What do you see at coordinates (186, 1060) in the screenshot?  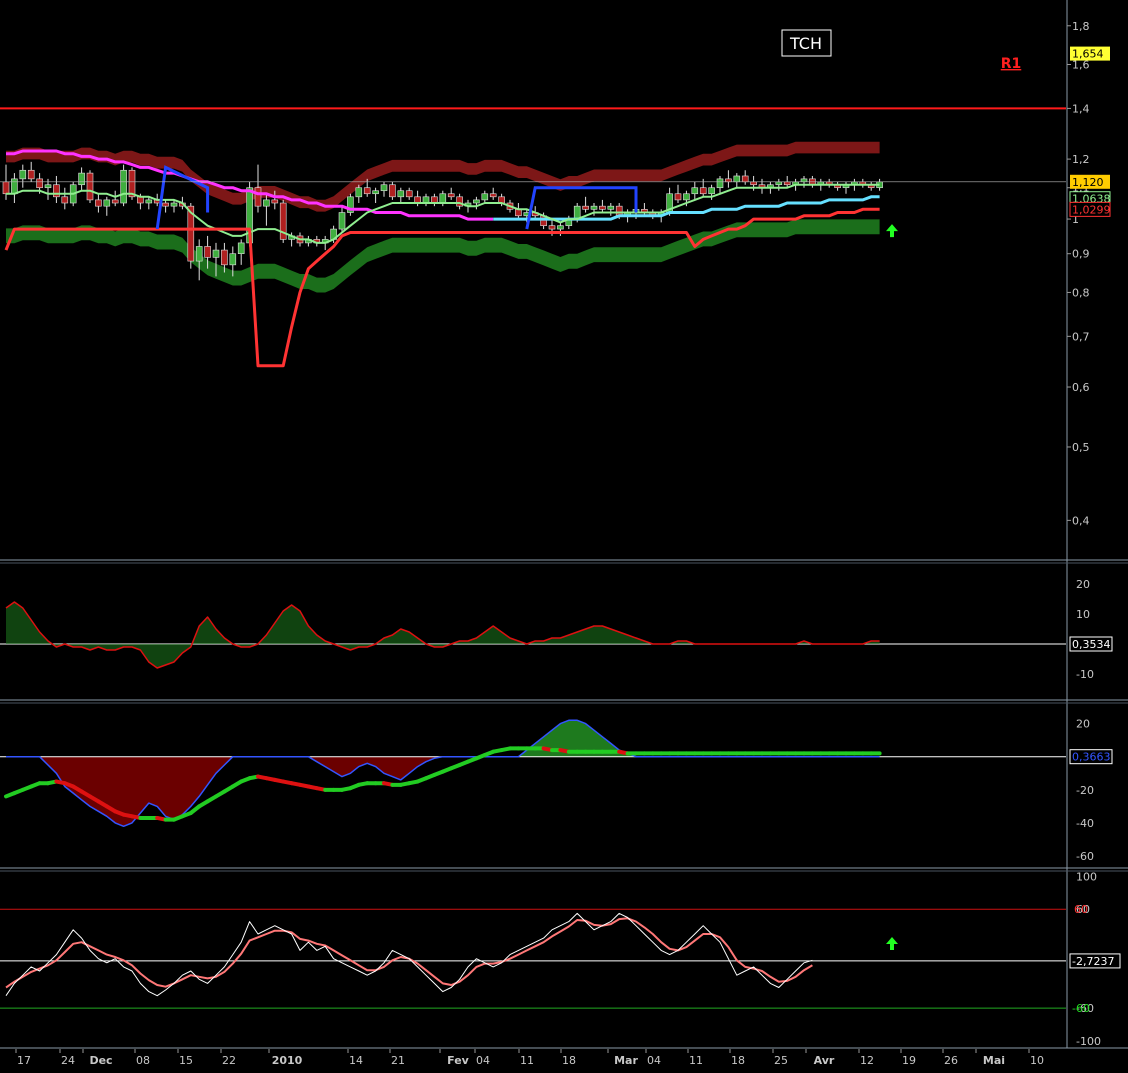 I see `x-tick-label: 15` at bounding box center [186, 1060].